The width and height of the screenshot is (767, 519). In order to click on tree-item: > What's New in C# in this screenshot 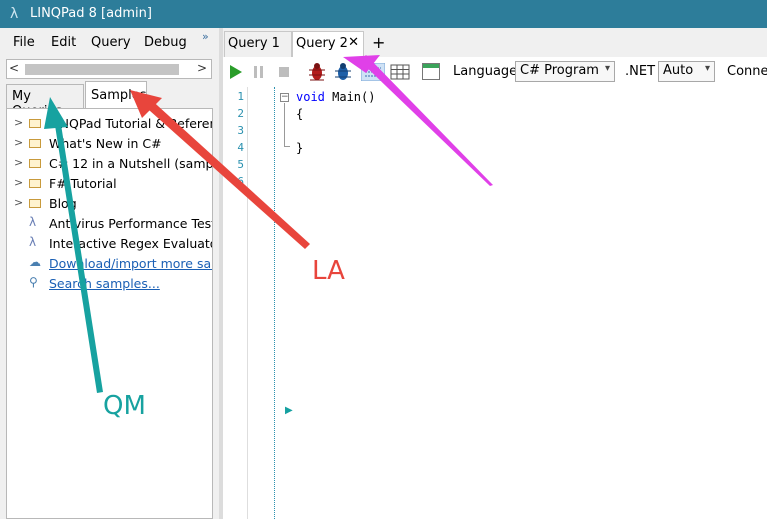, I will do `click(109, 144)`.